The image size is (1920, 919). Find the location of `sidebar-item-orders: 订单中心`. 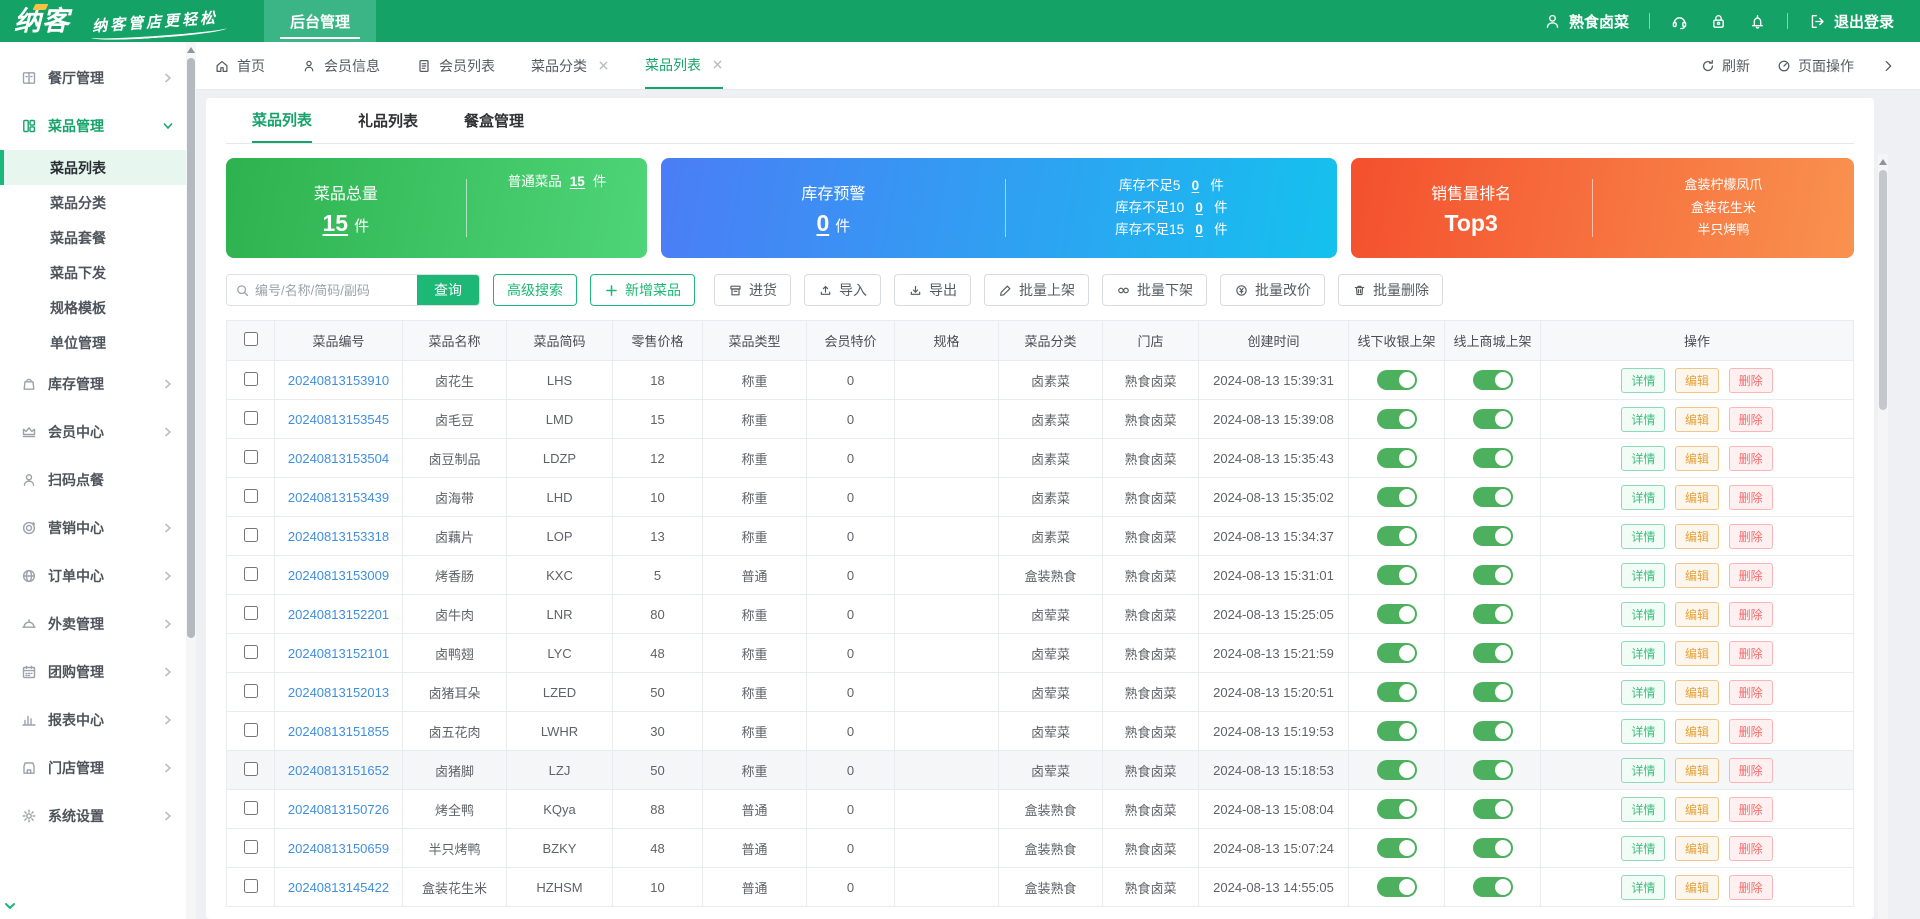

sidebar-item-orders: 订单中心 is located at coordinates (93, 576).